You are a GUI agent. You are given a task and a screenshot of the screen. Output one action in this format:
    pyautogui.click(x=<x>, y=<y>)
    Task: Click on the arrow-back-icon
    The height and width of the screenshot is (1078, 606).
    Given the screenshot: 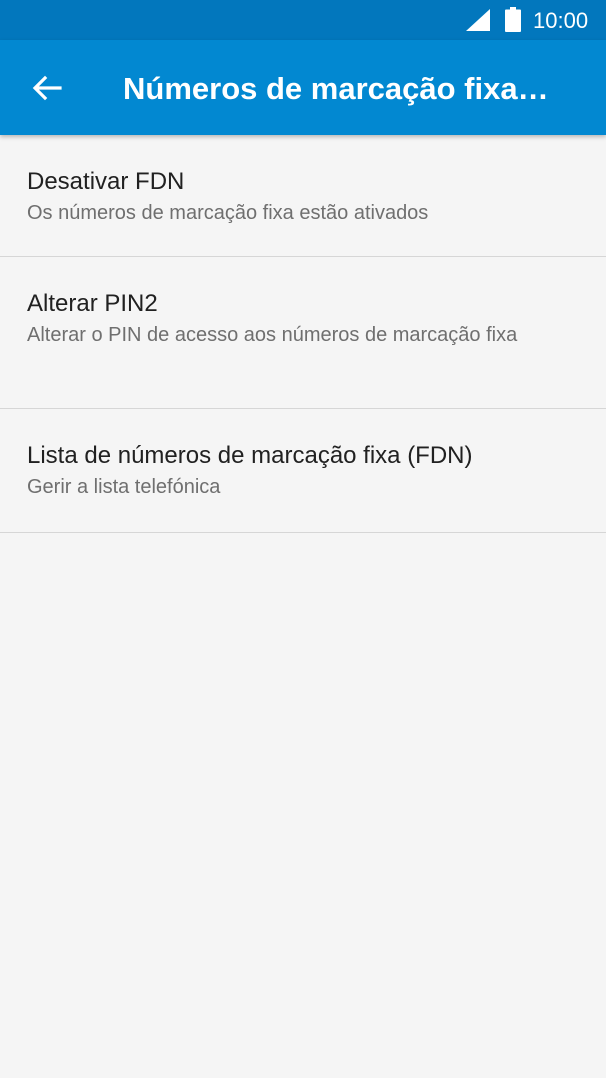 What is the action you would take?
    pyautogui.click(x=47, y=88)
    